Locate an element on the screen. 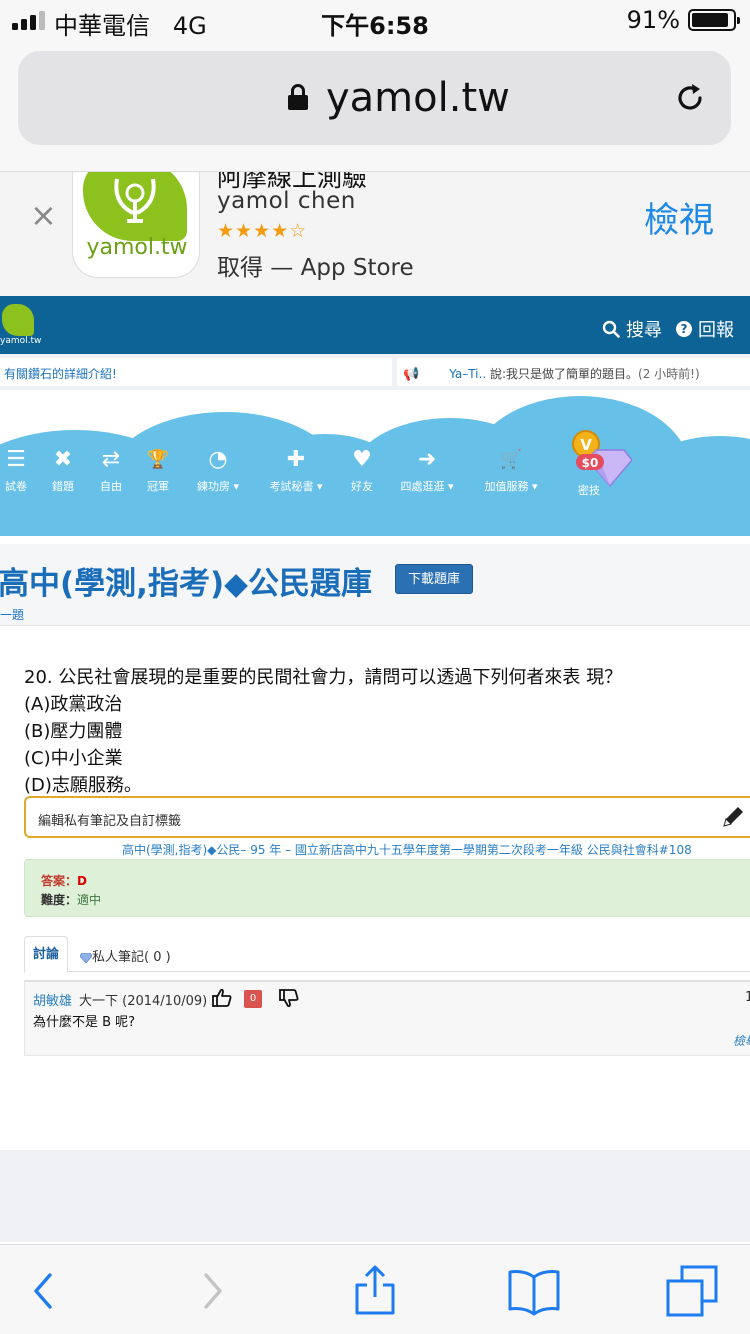 The image size is (750, 1334). medkit-icon: ✚ is located at coordinates (296, 459).